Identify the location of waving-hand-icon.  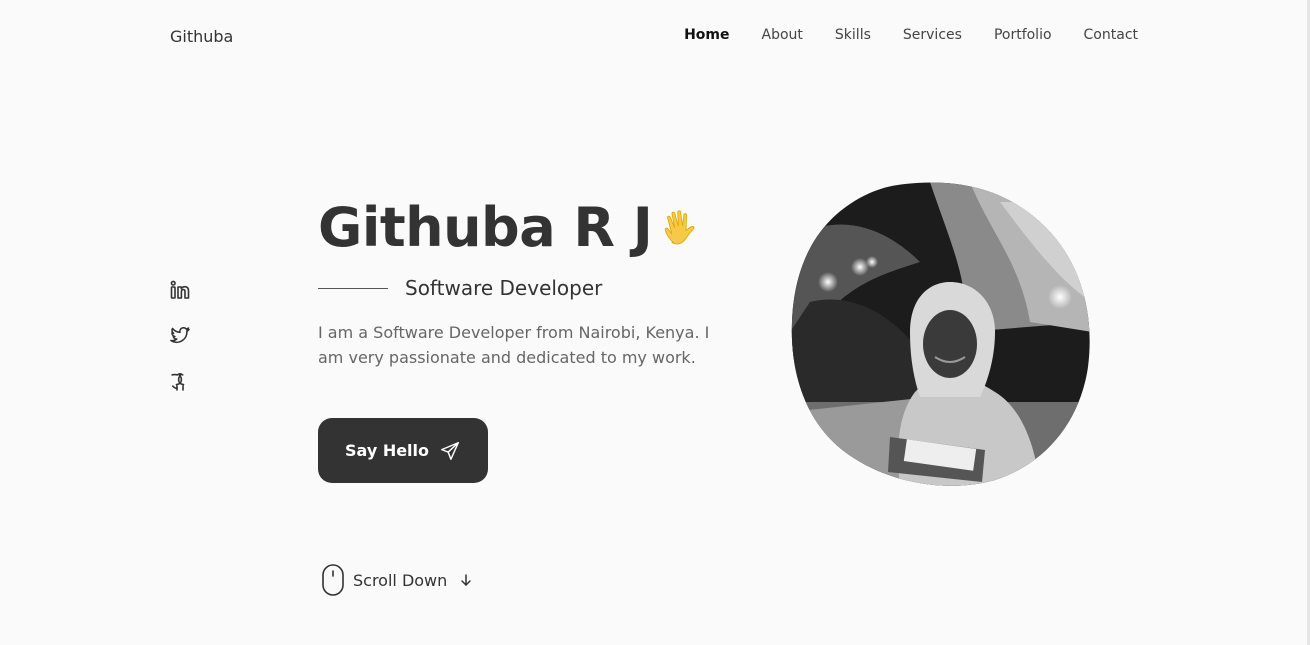
(680, 226).